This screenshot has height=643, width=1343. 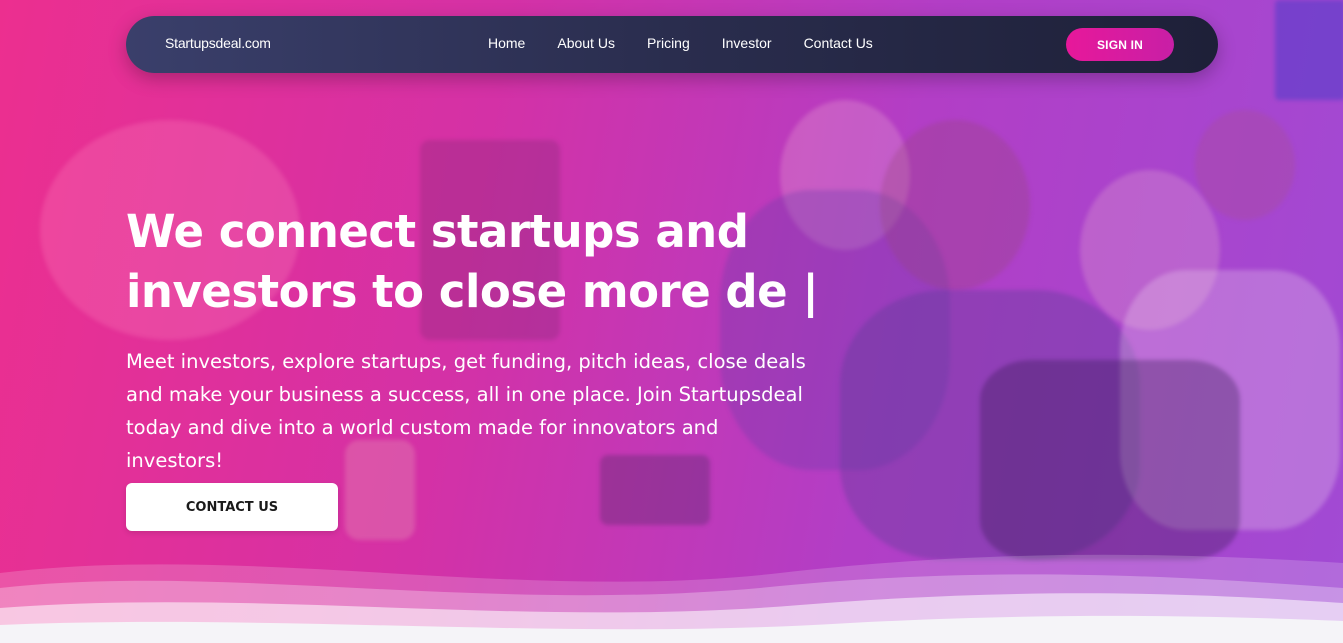 What do you see at coordinates (437, 231) in the screenshot?
I see `hero-headline-line-1: We connect startups and` at bounding box center [437, 231].